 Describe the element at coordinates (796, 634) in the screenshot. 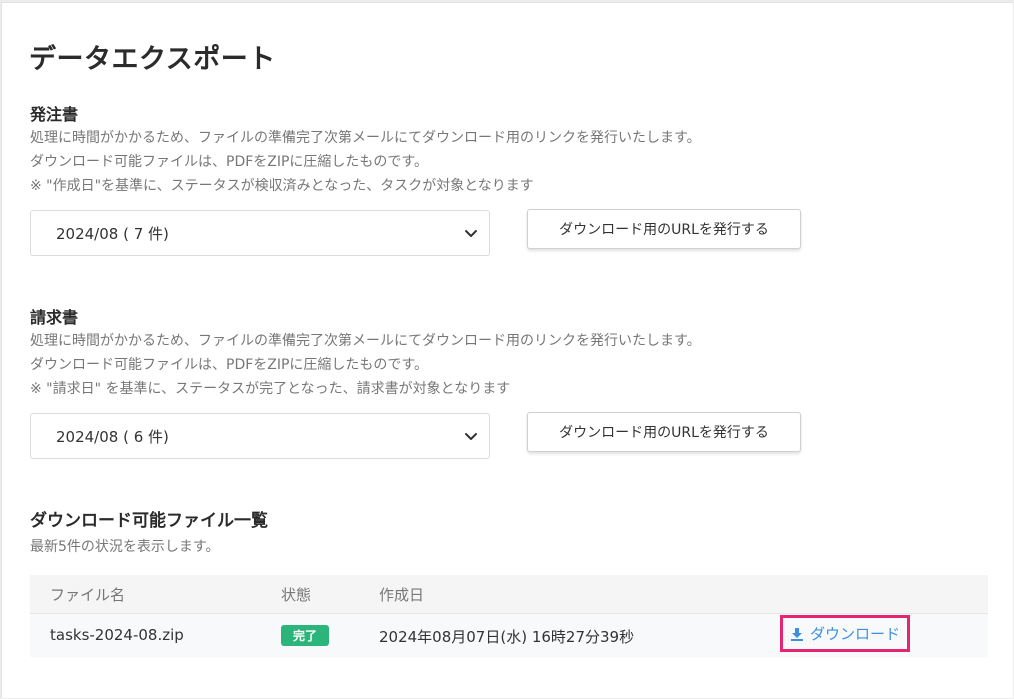

I see `download-icon` at that location.